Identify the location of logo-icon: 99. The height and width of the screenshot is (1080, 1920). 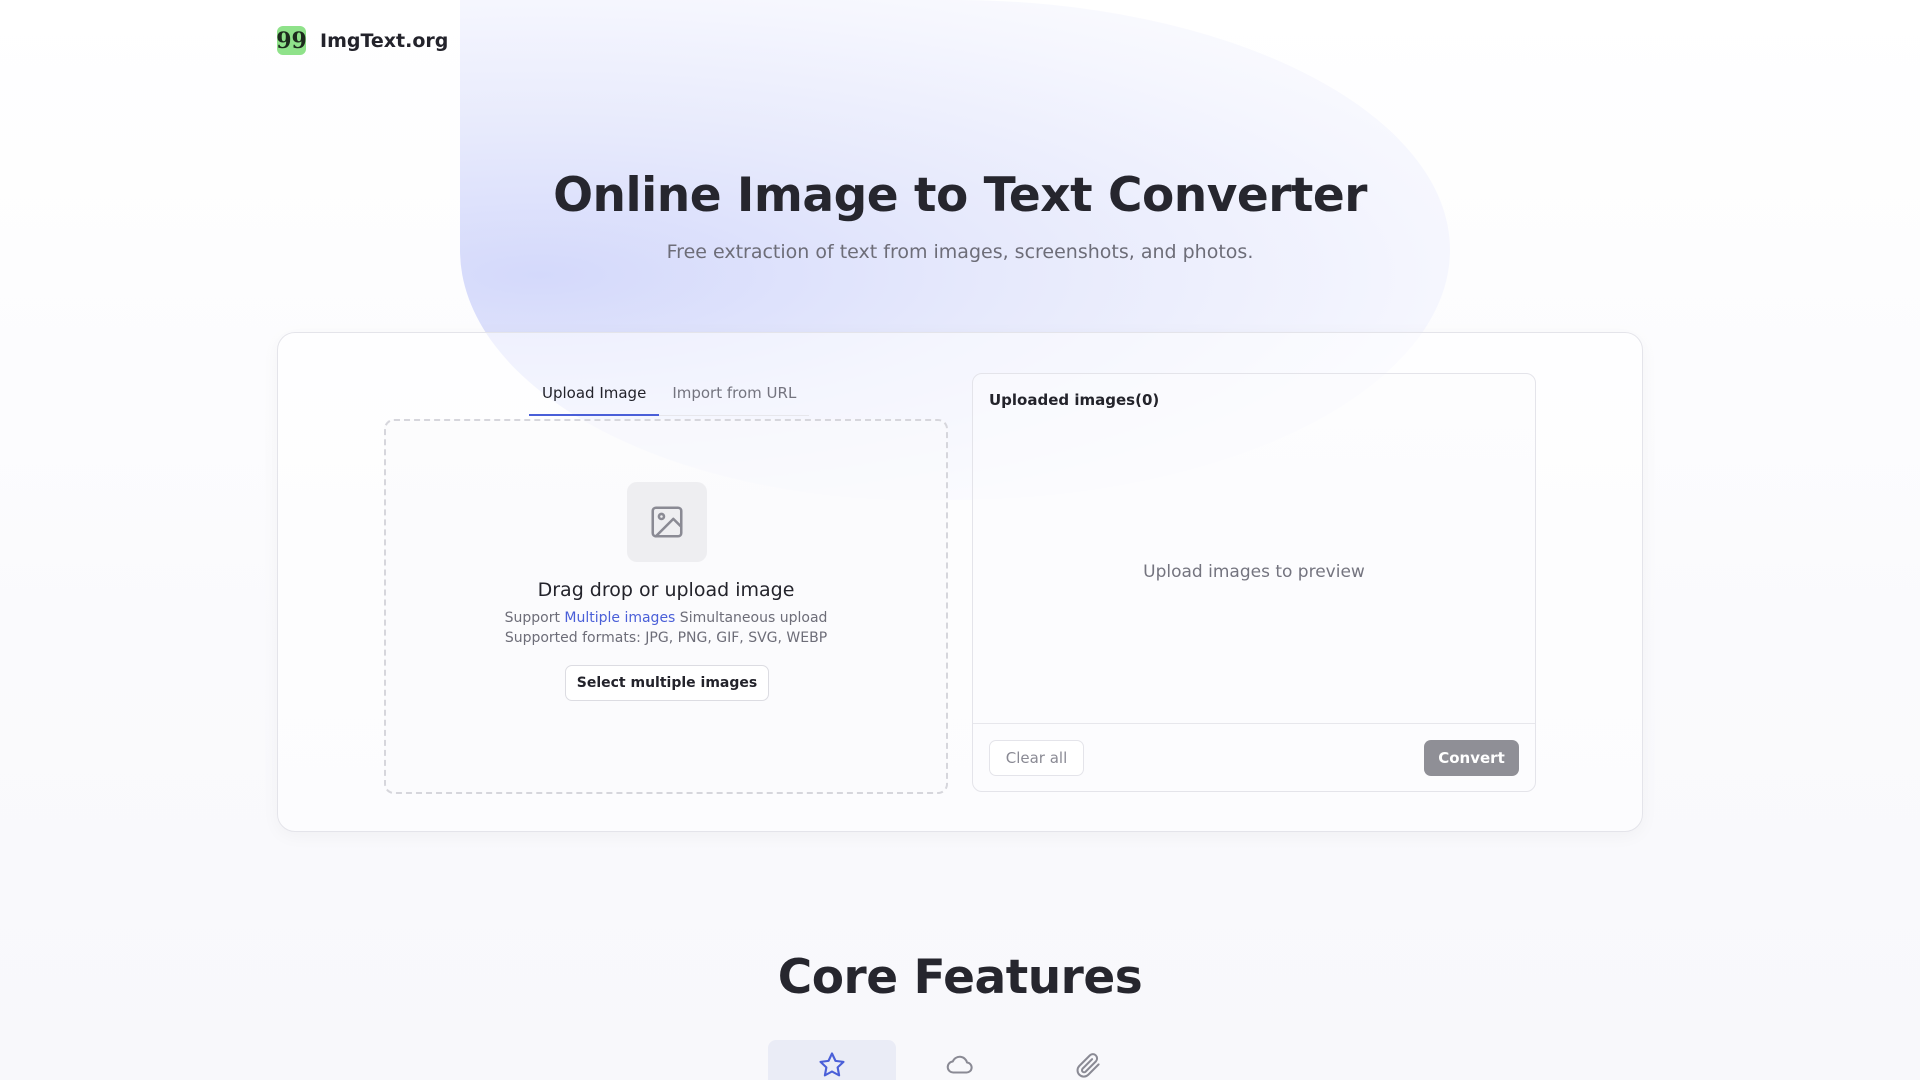
(291, 40).